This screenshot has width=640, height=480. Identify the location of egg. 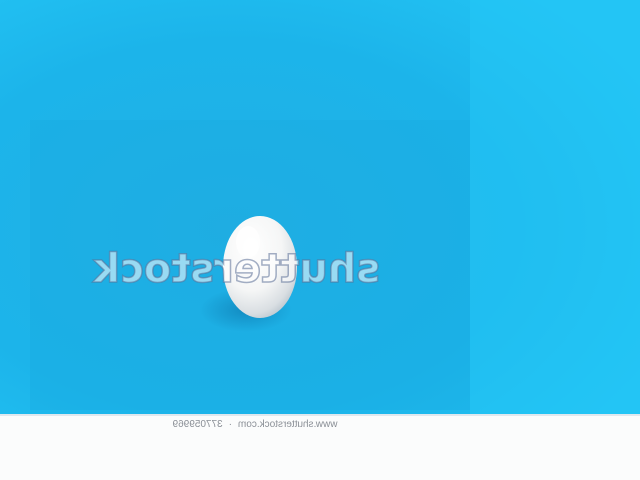
(260, 267).